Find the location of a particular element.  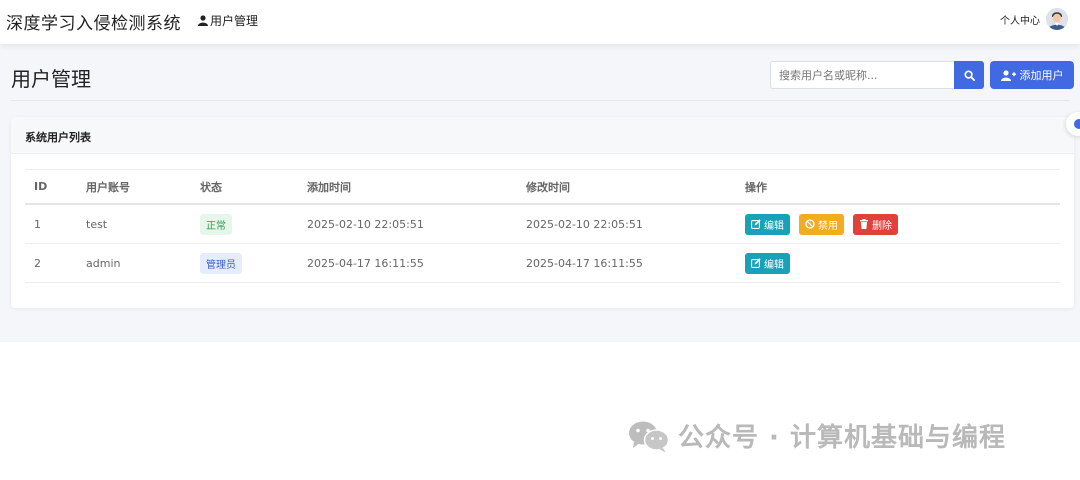

cell-id: 1 is located at coordinates (37, 224).